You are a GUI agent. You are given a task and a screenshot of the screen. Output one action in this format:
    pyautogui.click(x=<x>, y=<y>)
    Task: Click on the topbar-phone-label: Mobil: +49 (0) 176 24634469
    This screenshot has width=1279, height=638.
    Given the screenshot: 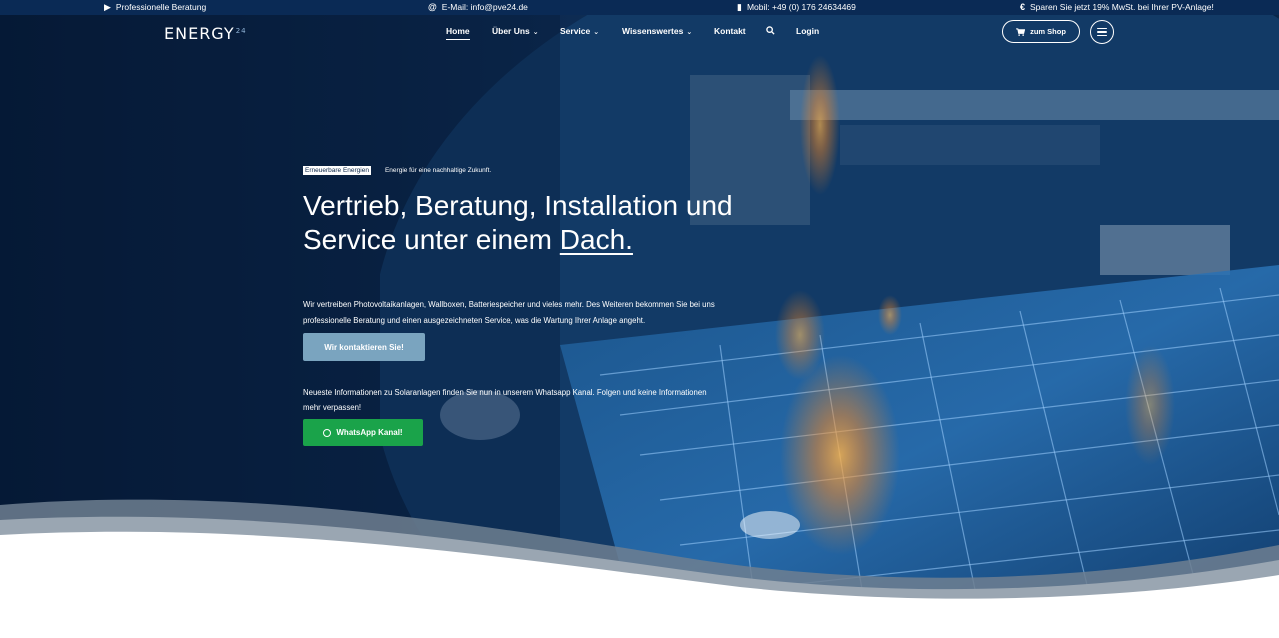 What is the action you would take?
    pyautogui.click(x=801, y=7)
    